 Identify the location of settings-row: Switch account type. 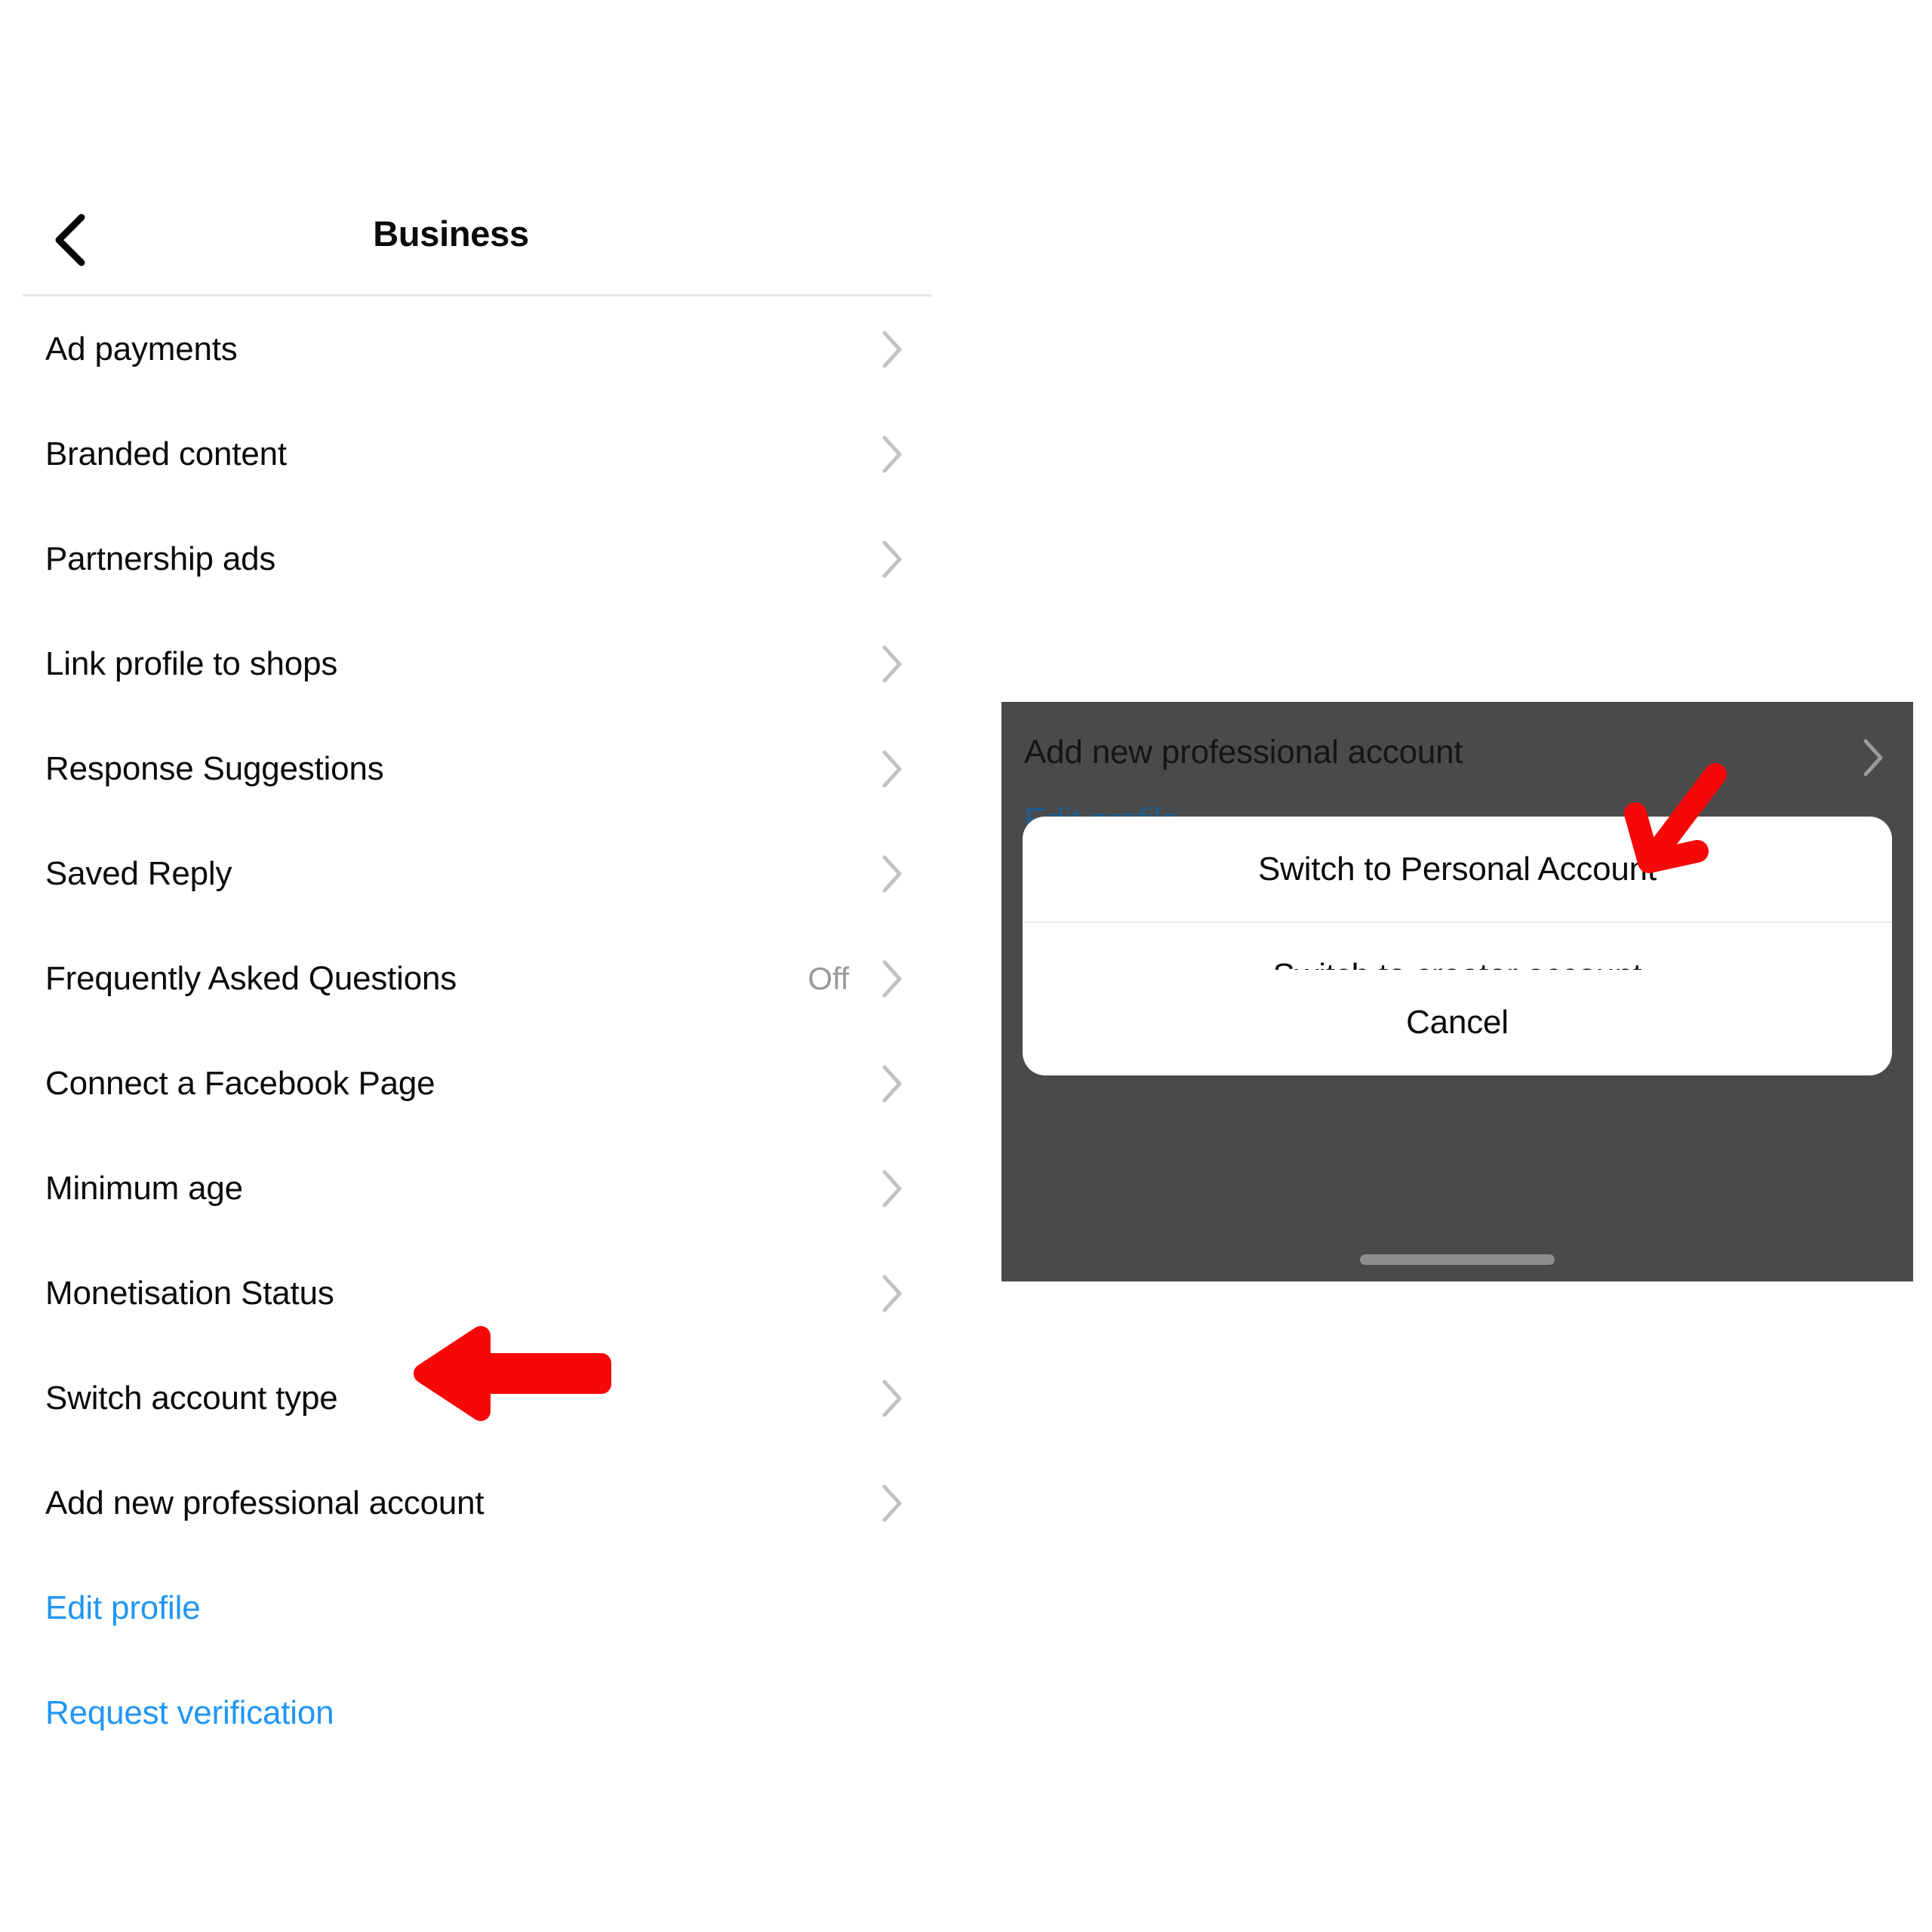
(477, 1398).